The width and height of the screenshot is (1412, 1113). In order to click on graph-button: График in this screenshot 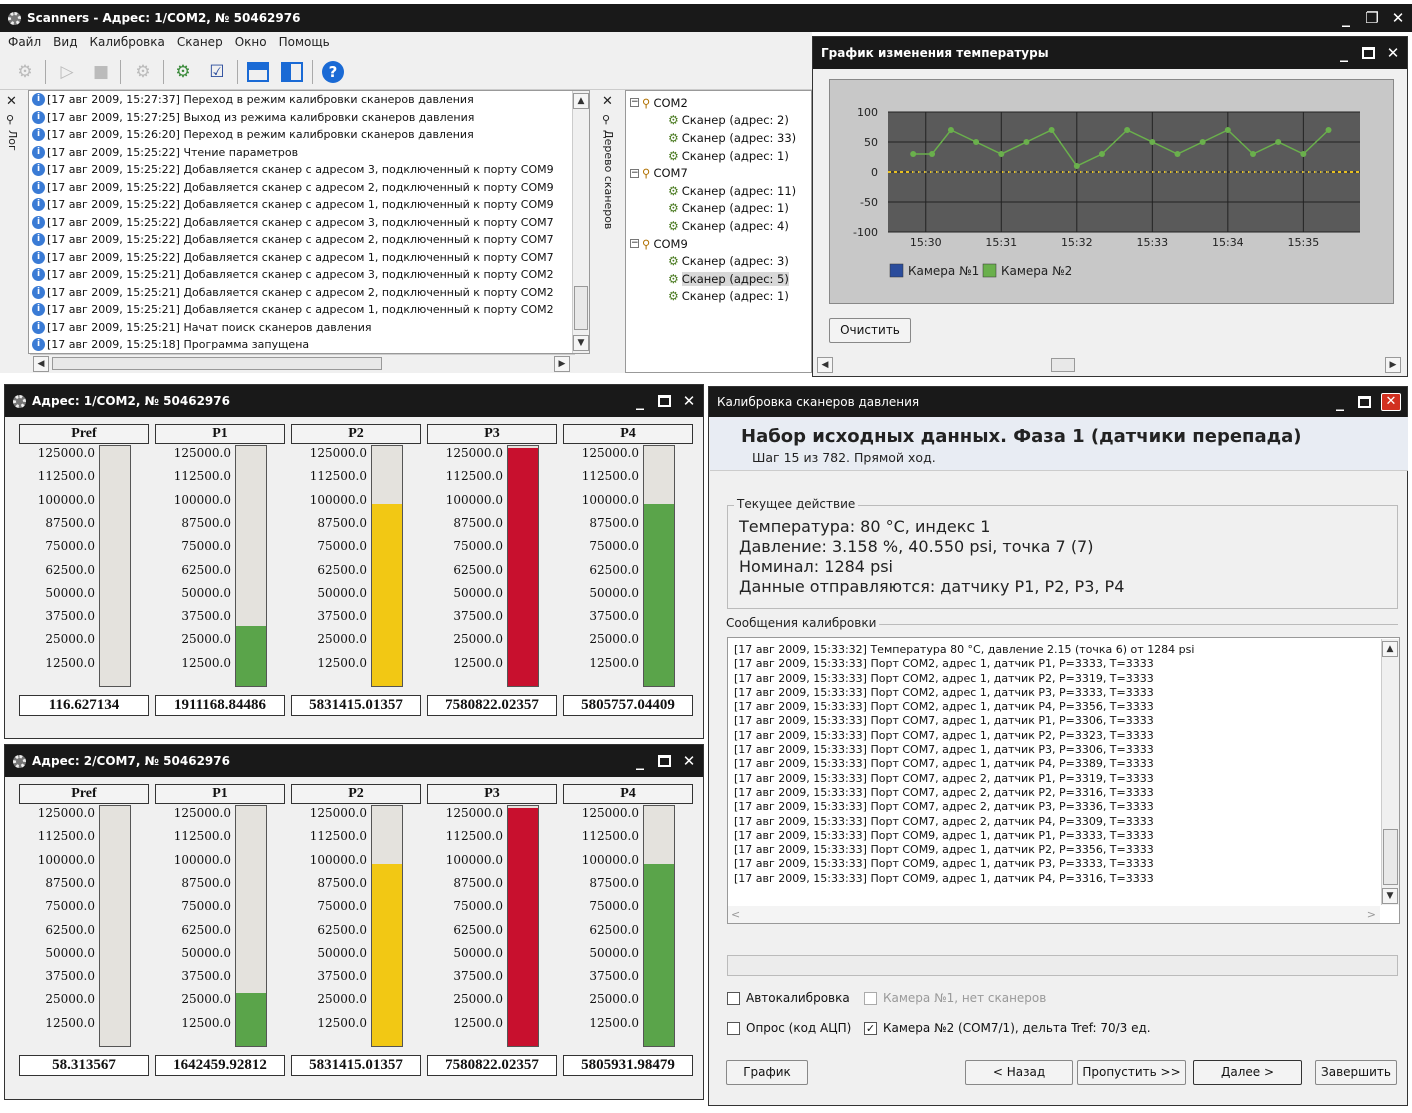, I will do `click(767, 1072)`.